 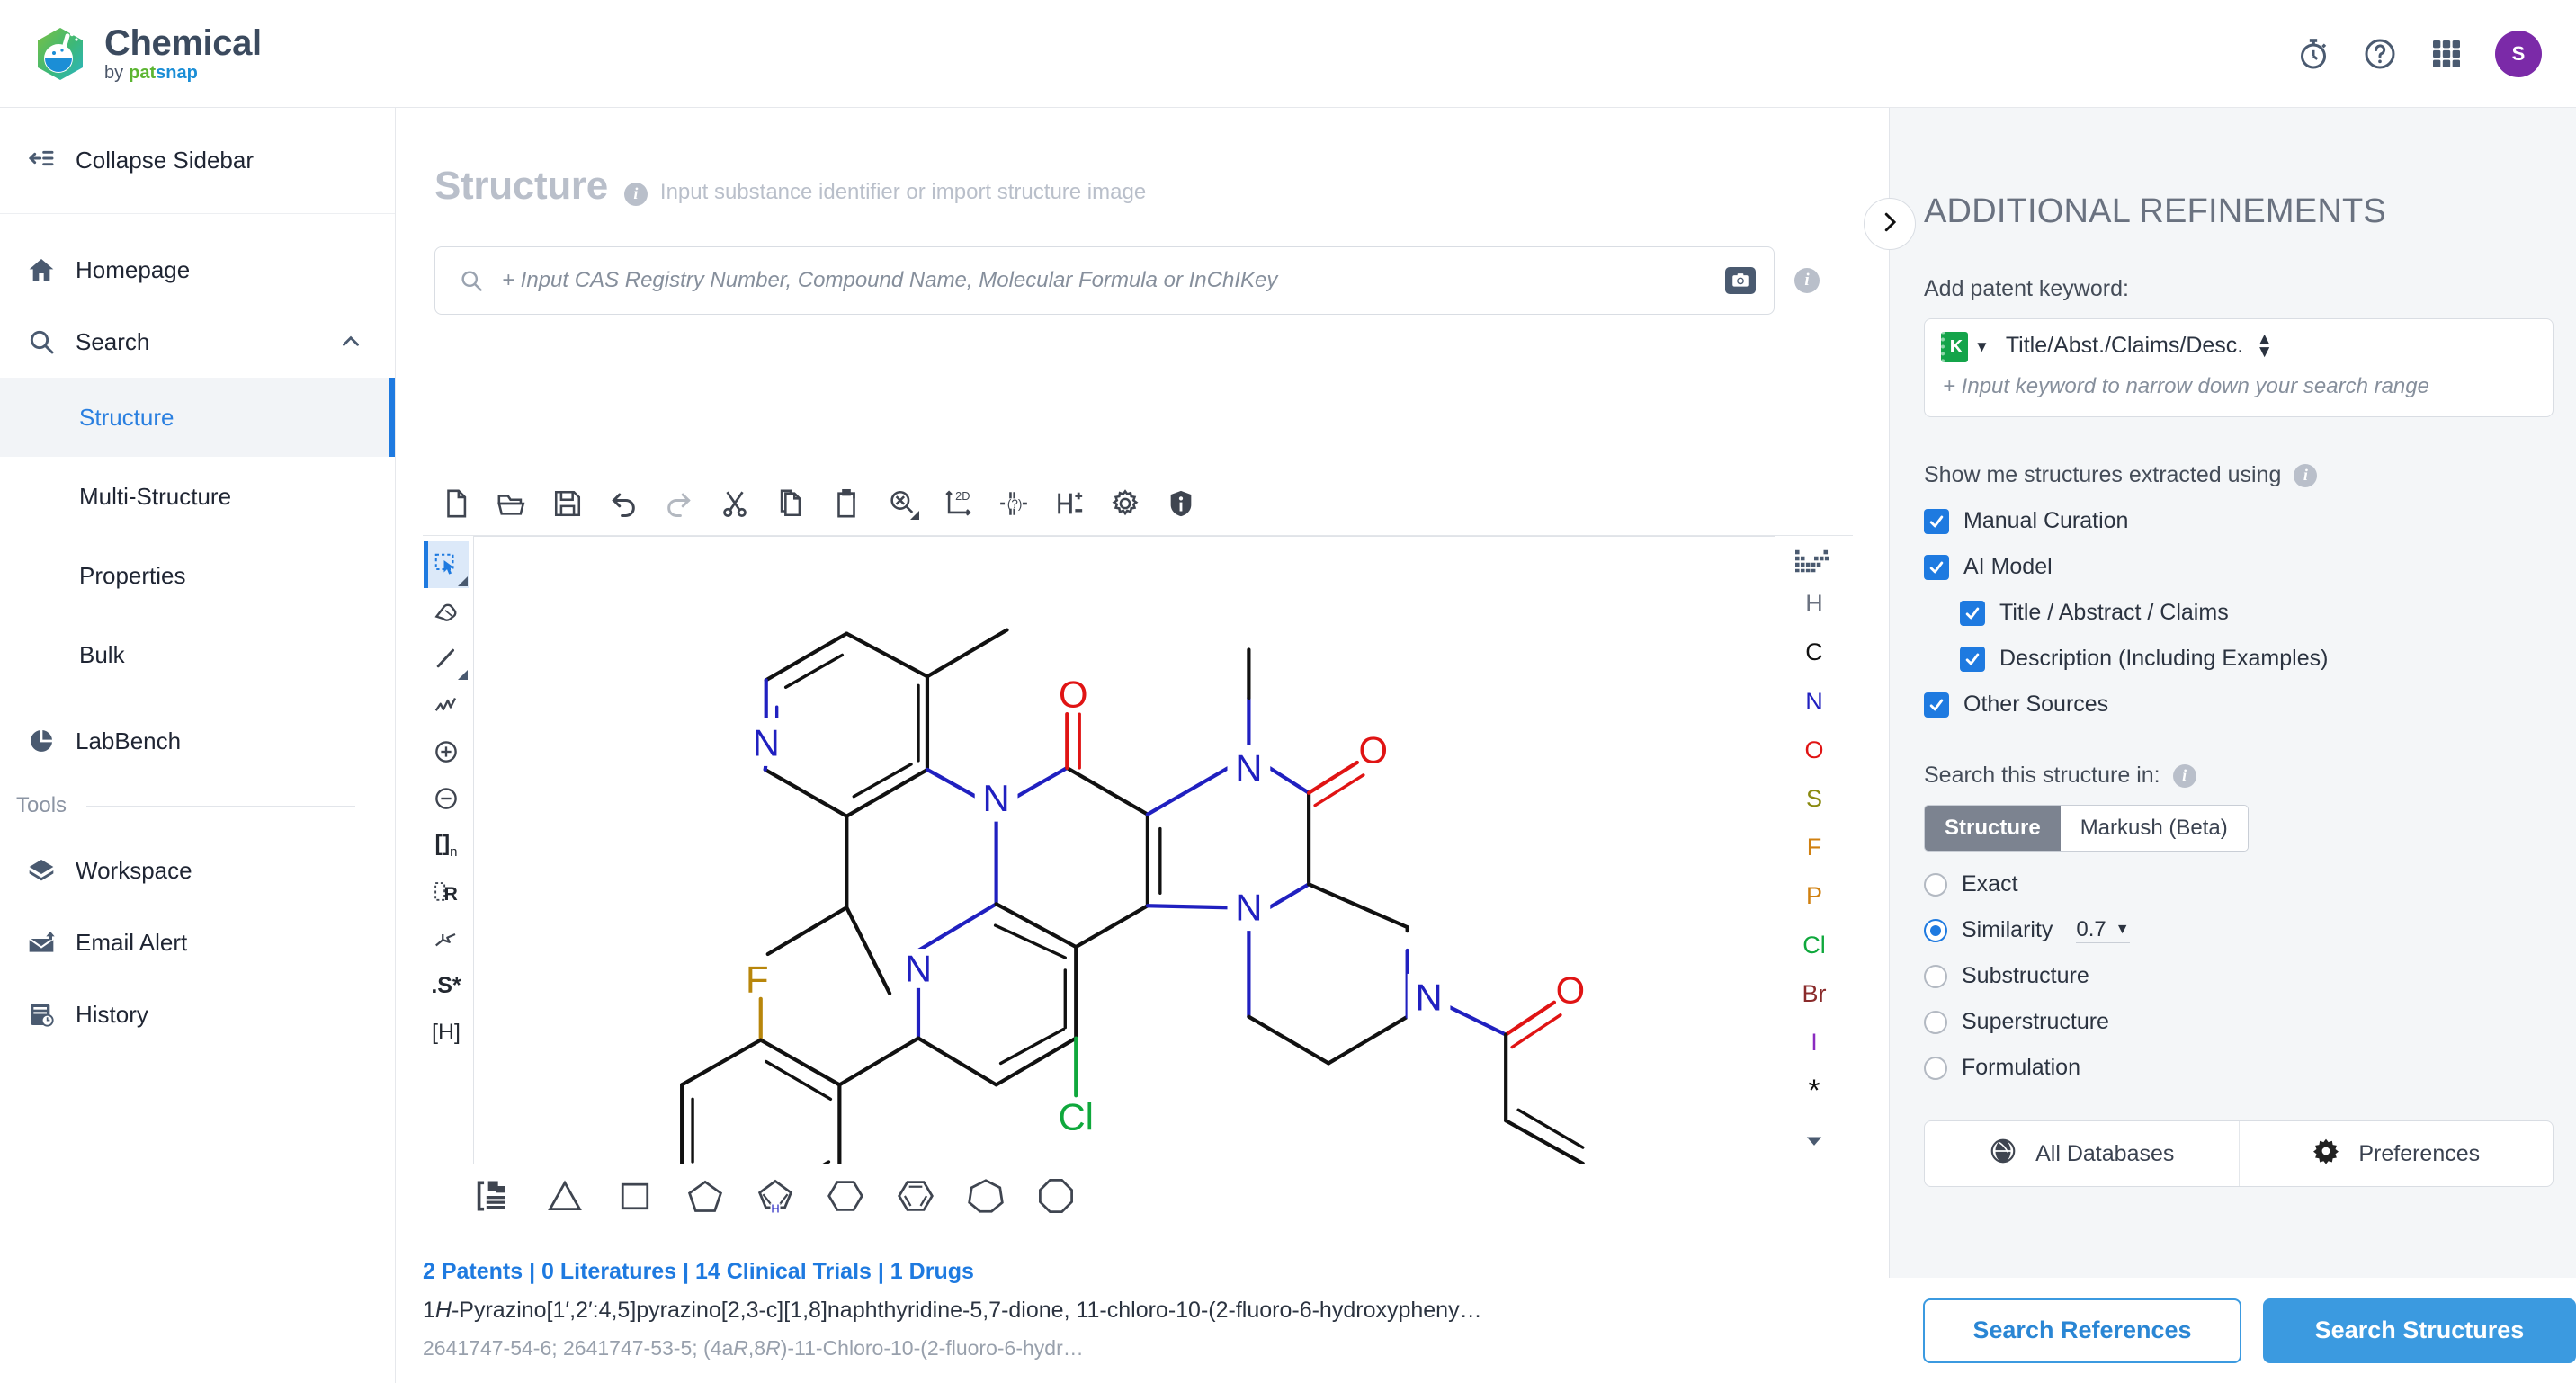 I want to click on avatar: S, so click(x=2518, y=54).